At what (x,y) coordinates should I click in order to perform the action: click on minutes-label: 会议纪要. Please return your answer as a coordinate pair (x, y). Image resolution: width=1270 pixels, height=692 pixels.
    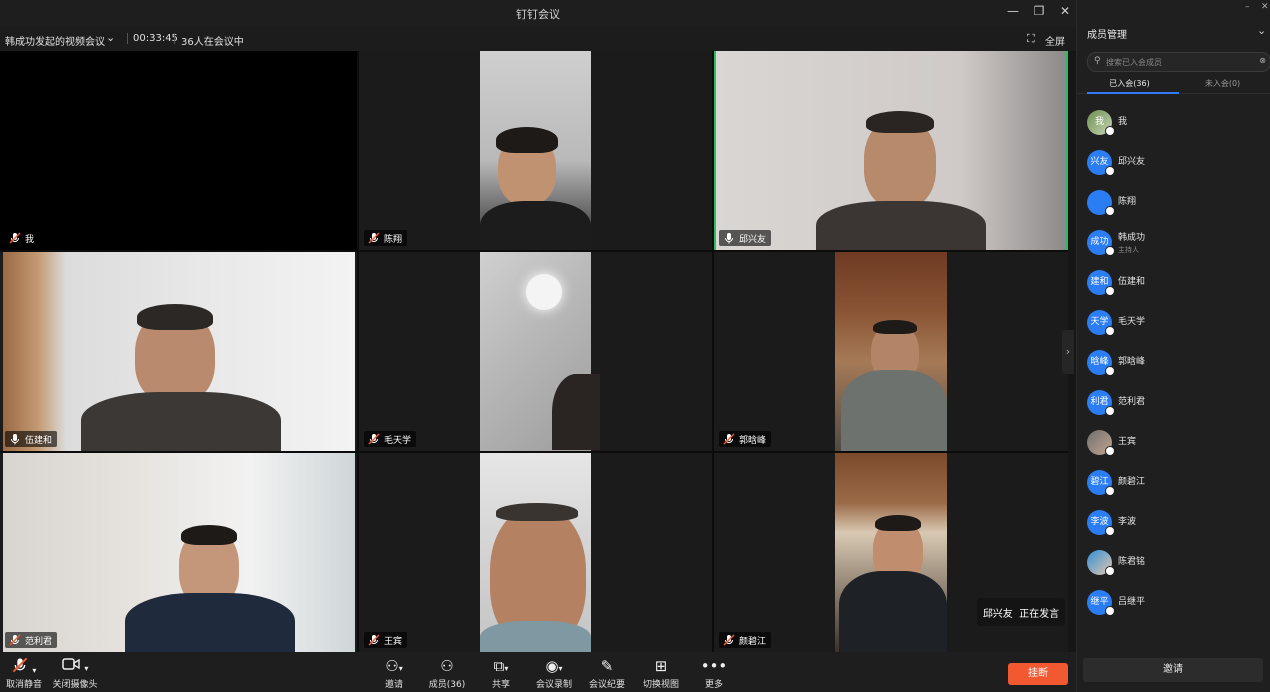
    Looking at the image, I should click on (606, 685).